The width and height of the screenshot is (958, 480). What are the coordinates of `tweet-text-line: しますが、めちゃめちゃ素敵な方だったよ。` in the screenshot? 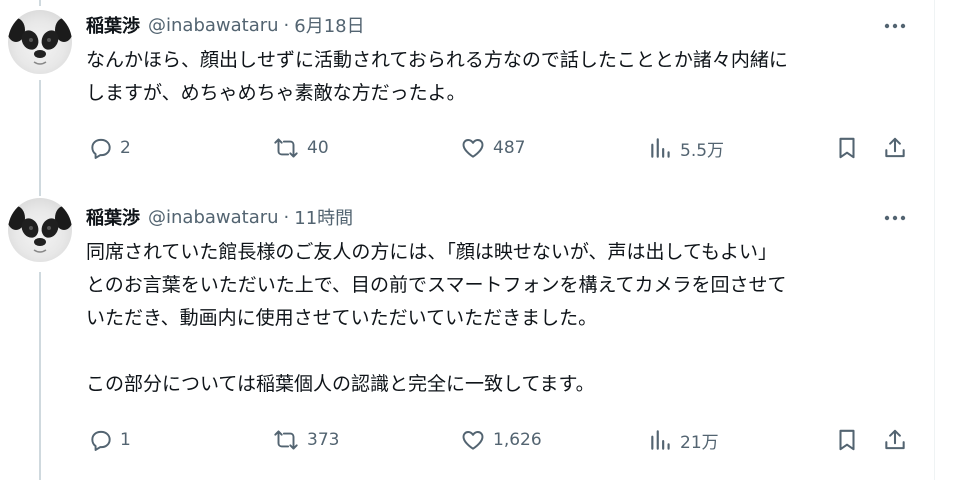 It's located at (276, 93).